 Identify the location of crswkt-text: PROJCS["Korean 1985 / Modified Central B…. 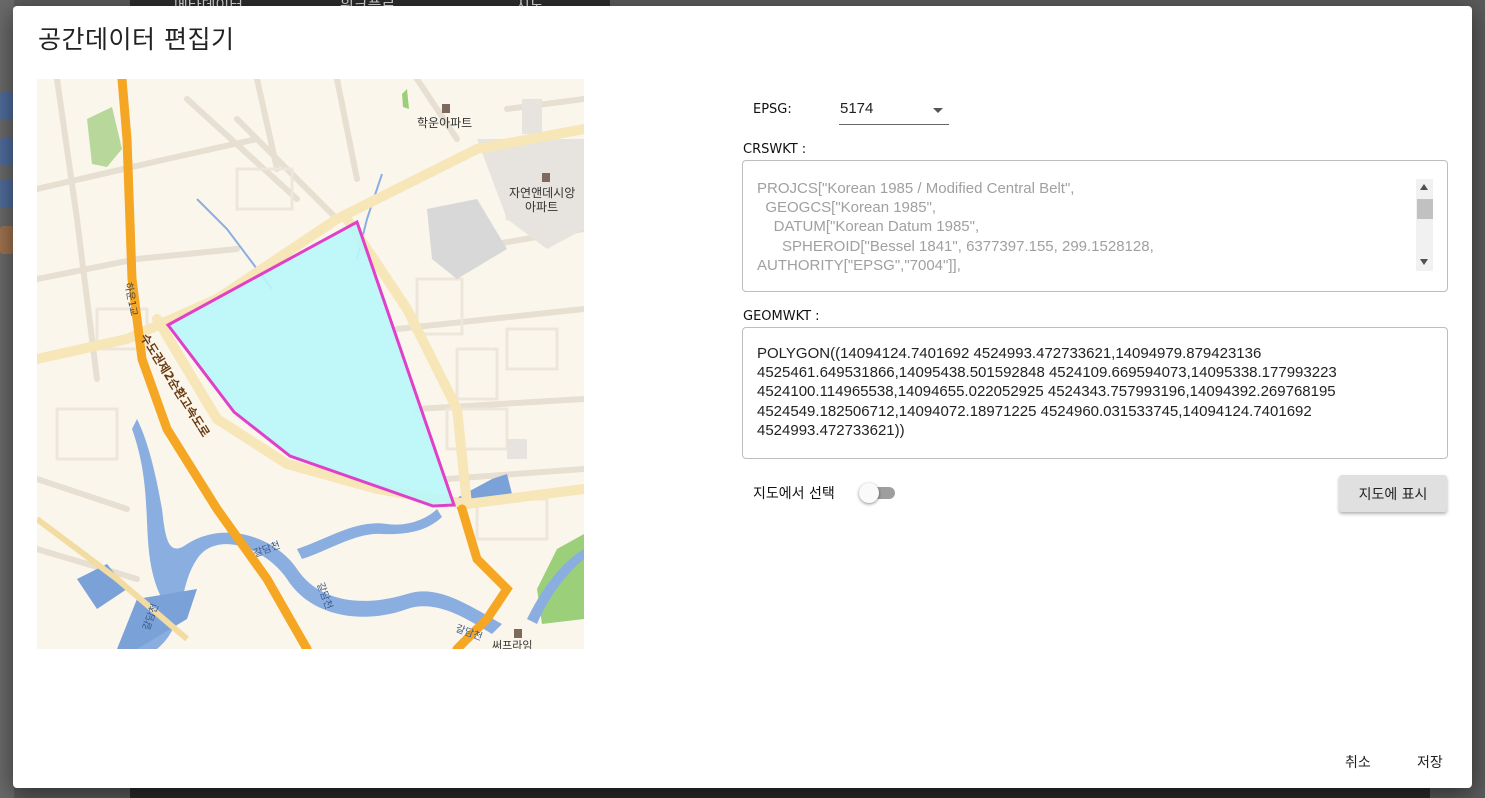
(955, 227).